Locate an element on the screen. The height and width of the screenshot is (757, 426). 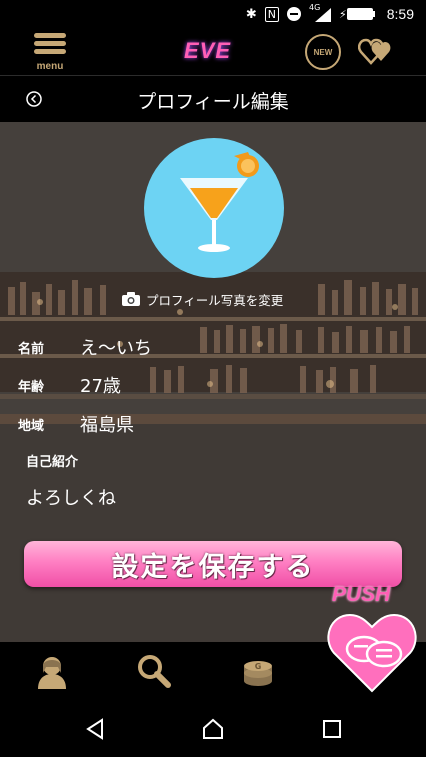
name-label: 名前 is located at coordinates (31, 349).